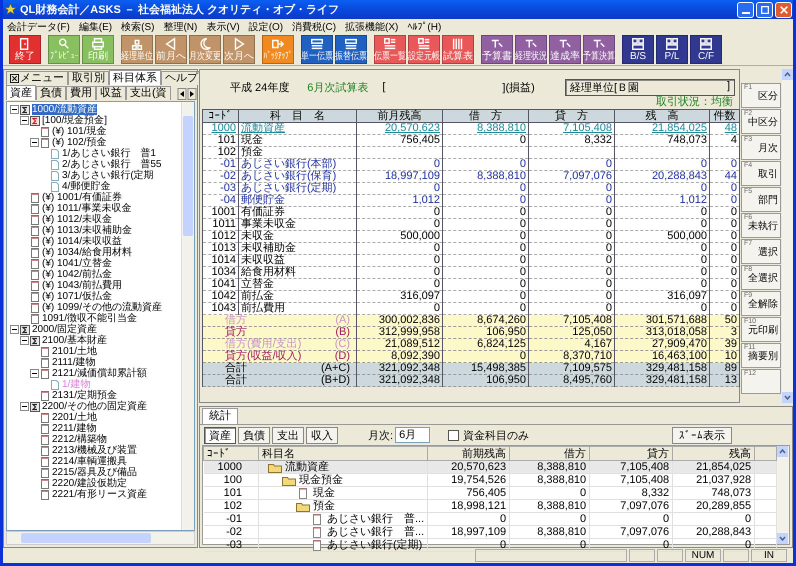 The height and width of the screenshot is (566, 796). What do you see at coordinates (297, 236) in the screenshot?
I see `table-cell: 未収金` at bounding box center [297, 236].